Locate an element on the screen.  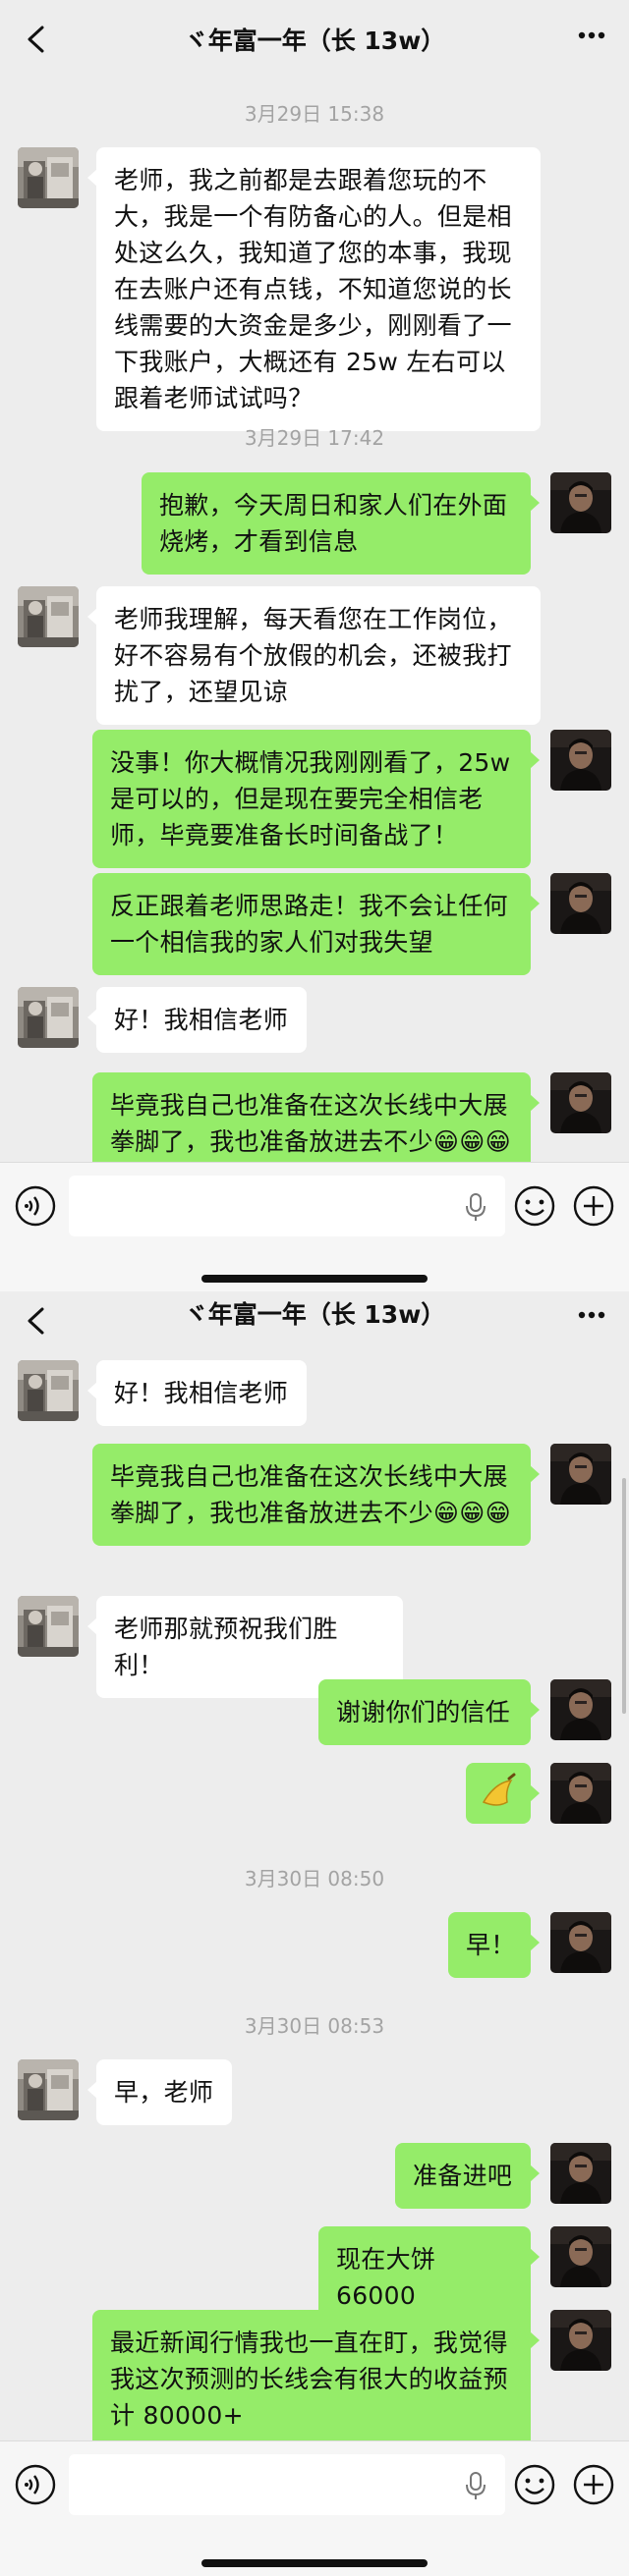
message-bubble-outgoing: 反正跟着老师思路走！我不会让任何一个相信我的家人们对我失望 is located at coordinates (316, 924).